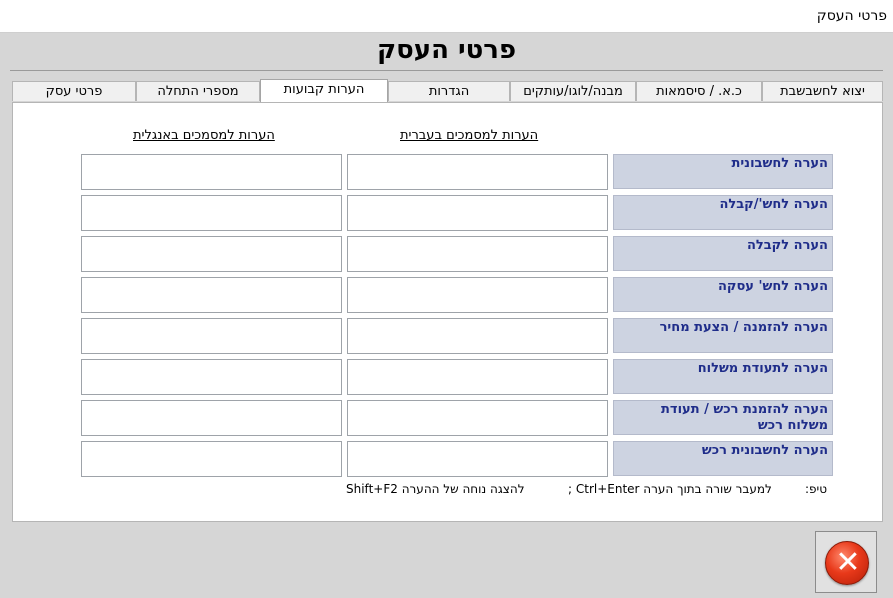 The image size is (893, 598). I want to click on purchase-order-note-hebrew-field, so click(477, 418).